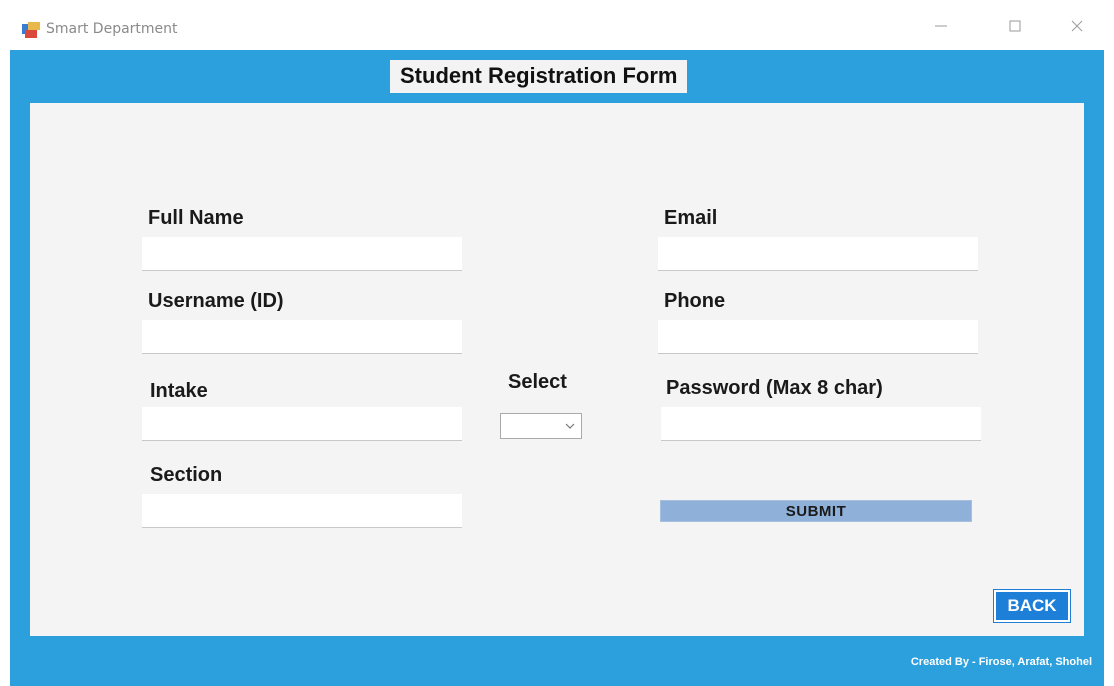 The width and height of the screenshot is (1114, 686). Describe the element at coordinates (302, 511) in the screenshot. I see `section-input` at that location.